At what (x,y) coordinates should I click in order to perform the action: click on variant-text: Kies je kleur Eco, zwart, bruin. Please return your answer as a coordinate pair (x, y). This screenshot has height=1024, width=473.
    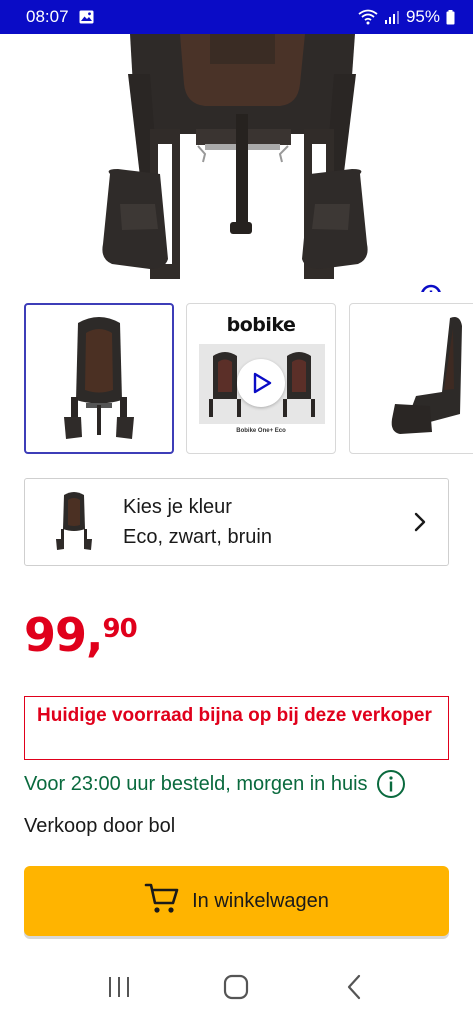
    Looking at the image, I should click on (257, 522).